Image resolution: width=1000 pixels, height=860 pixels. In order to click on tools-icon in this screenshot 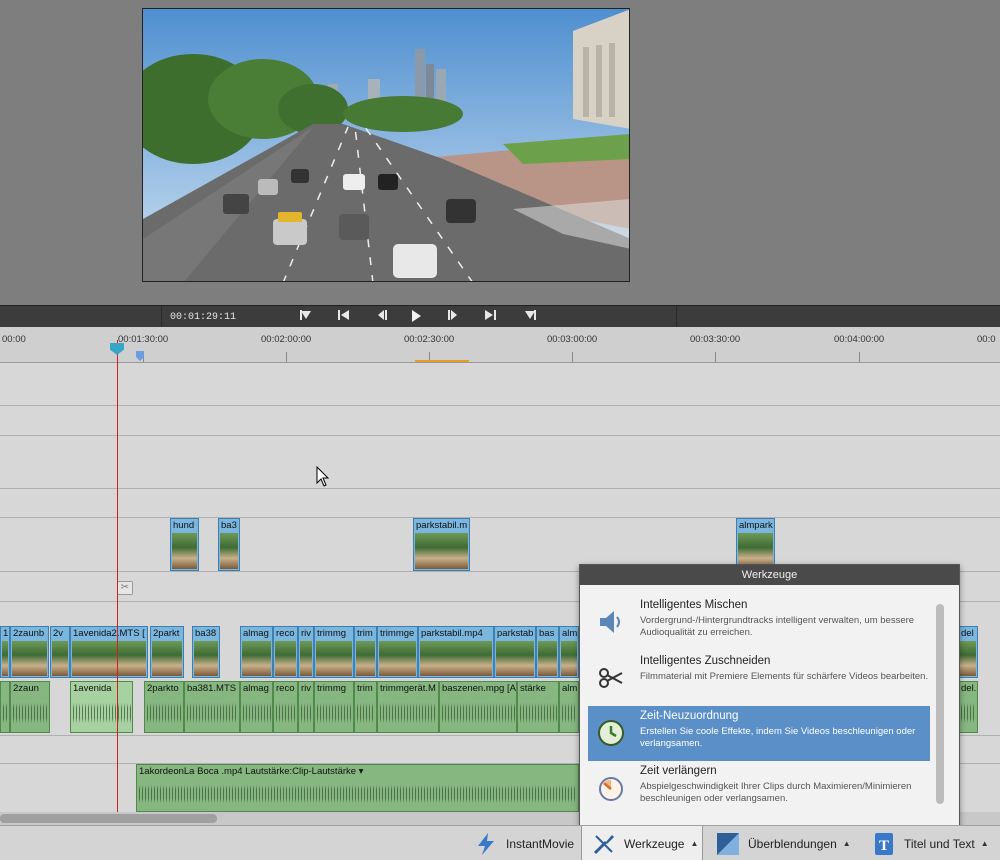, I will do `click(603, 844)`.